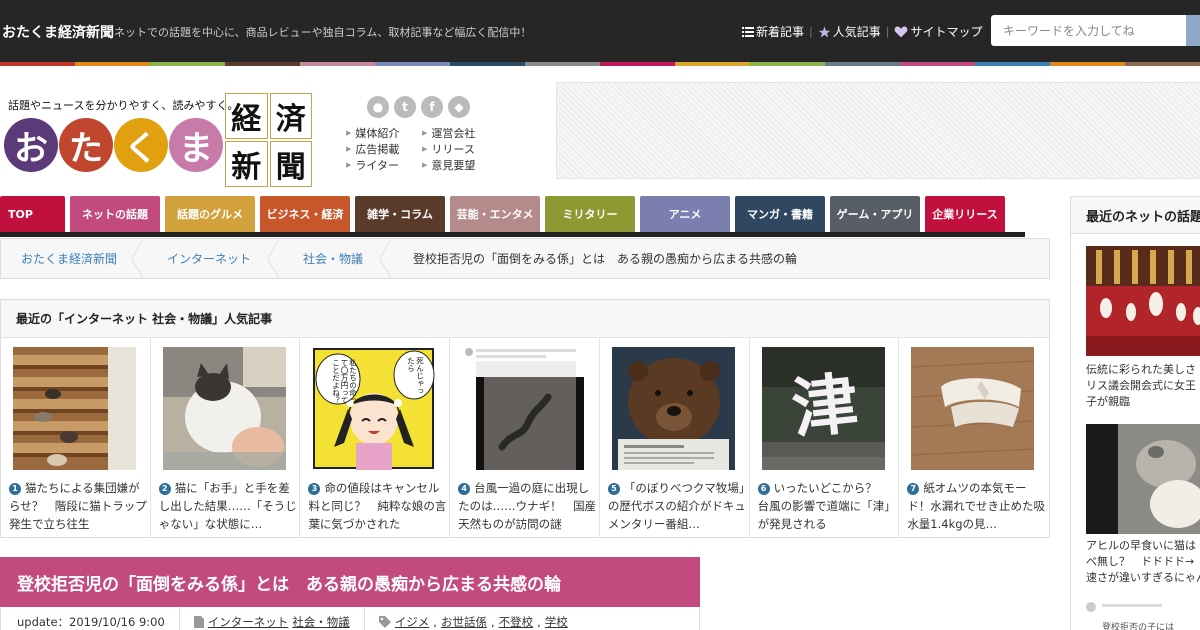 The width and height of the screenshot is (1200, 630). Describe the element at coordinates (210, 214) in the screenshot. I see `nav-item-2: 話題のグルメ` at that location.